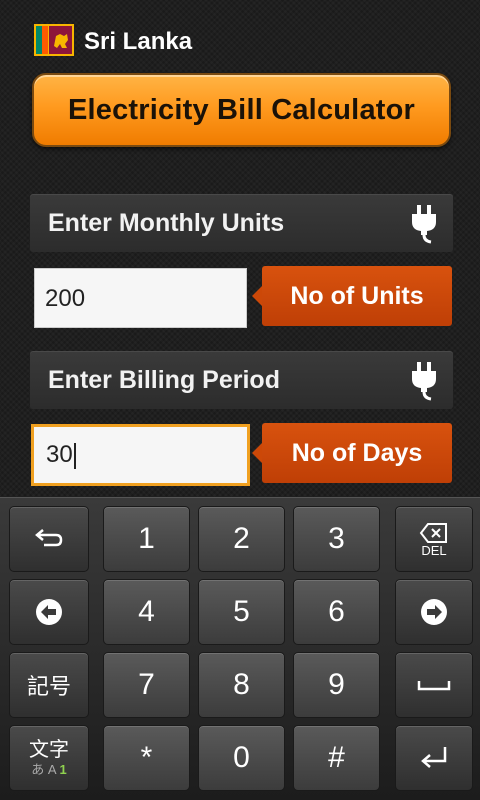 This screenshot has width=480, height=800. I want to click on days-tag-label: No of Days, so click(357, 452).